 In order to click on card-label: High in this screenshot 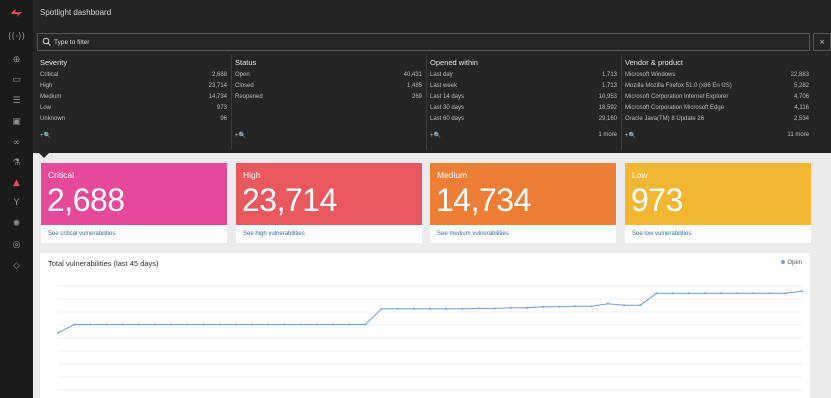, I will do `click(252, 175)`.